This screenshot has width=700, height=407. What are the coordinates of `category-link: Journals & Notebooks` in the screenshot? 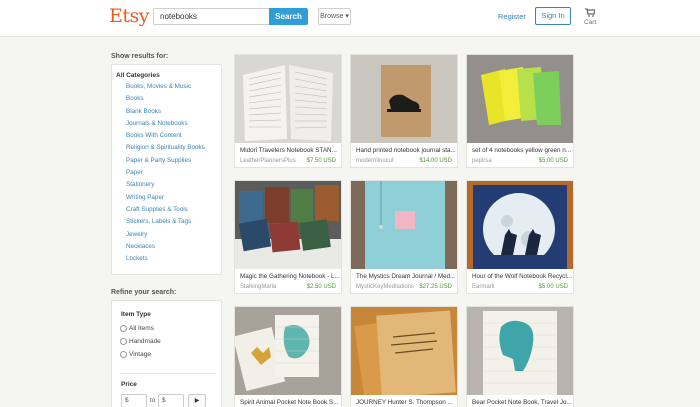 It's located at (165, 124).